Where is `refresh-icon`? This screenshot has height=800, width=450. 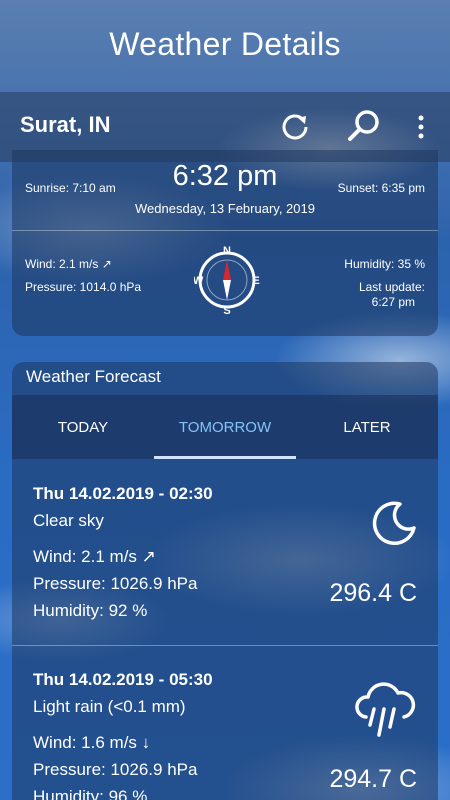 refresh-icon is located at coordinates (295, 127).